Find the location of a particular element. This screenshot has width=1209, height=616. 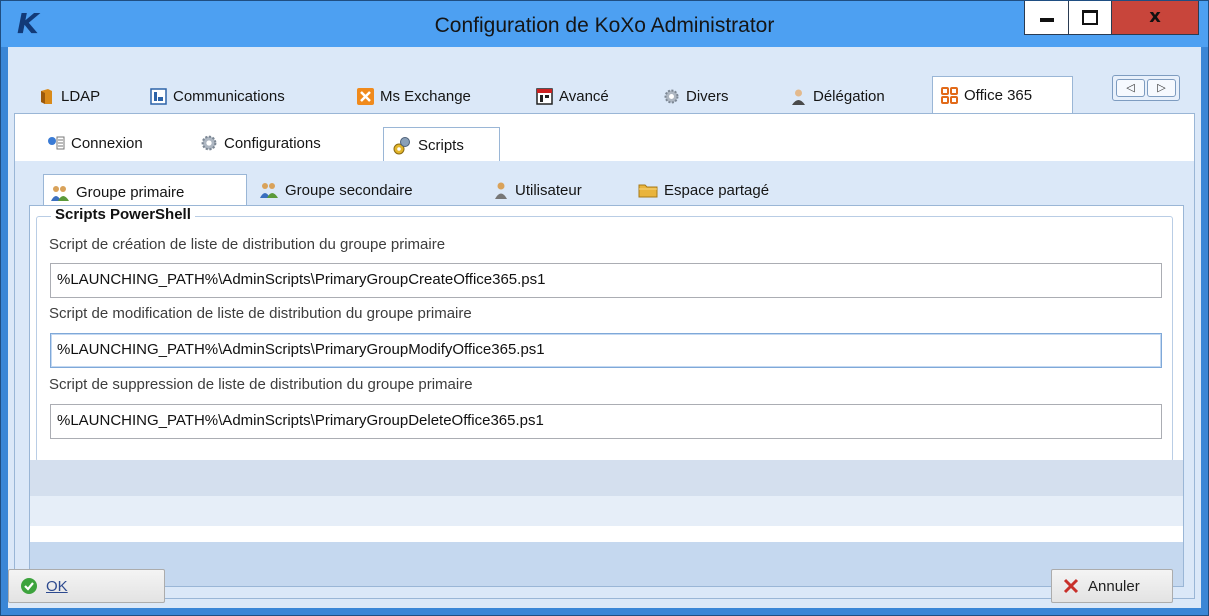

exchange-icon is located at coordinates (365, 96).